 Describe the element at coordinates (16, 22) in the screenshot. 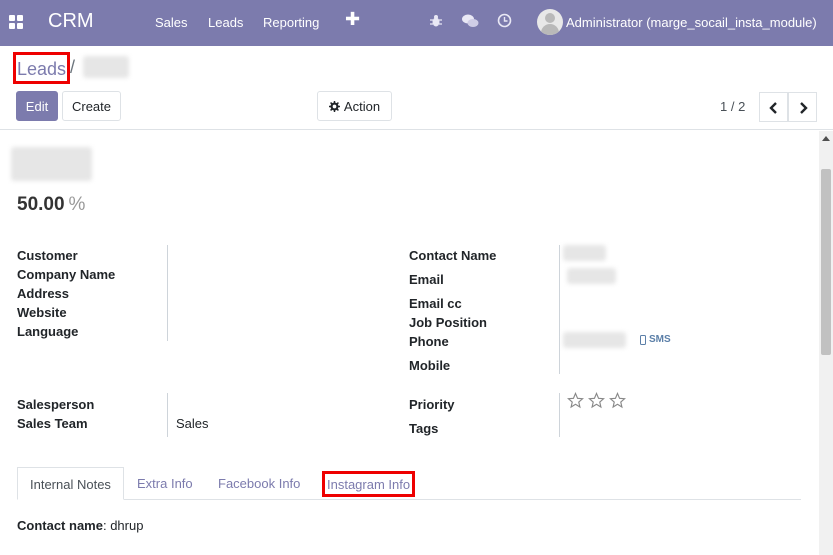

I see `apps-grid-icon` at that location.